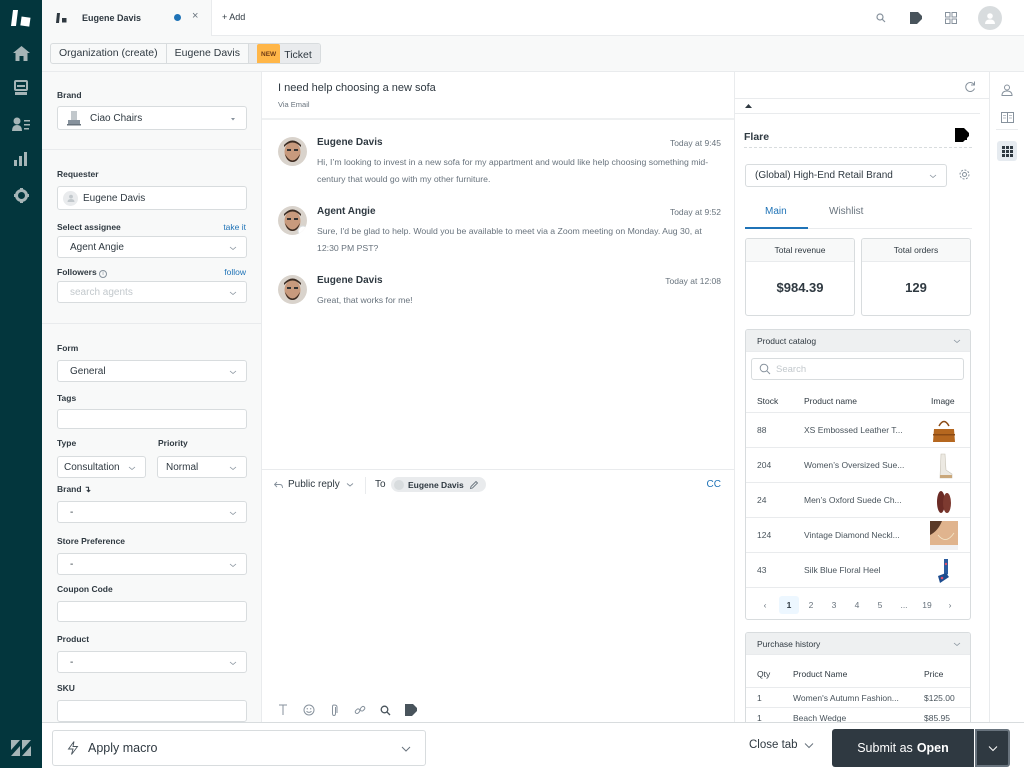 The width and height of the screenshot is (1024, 768). I want to click on caret-down-icon, so click(233, 119).